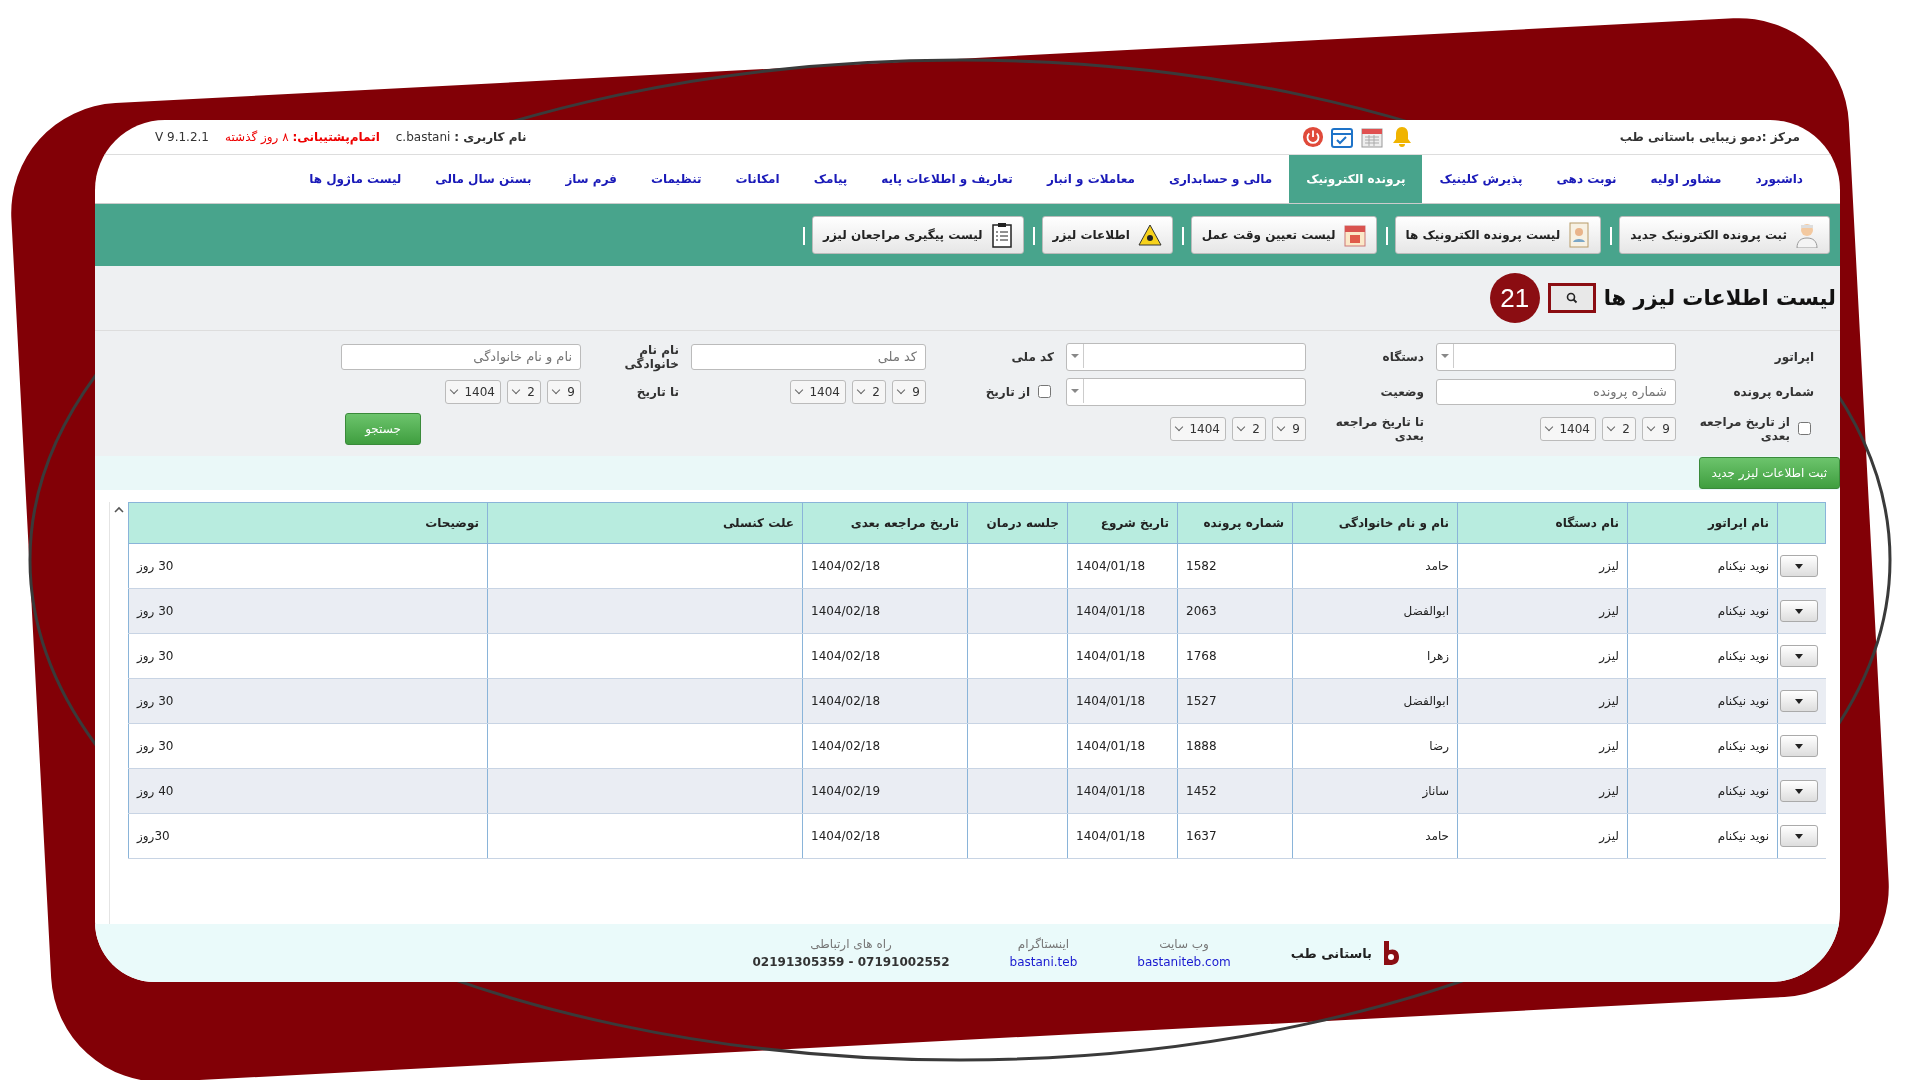 This screenshot has width=1920, height=1080. What do you see at coordinates (1184, 962) in the screenshot?
I see `website-link: bastaniteb.com` at bounding box center [1184, 962].